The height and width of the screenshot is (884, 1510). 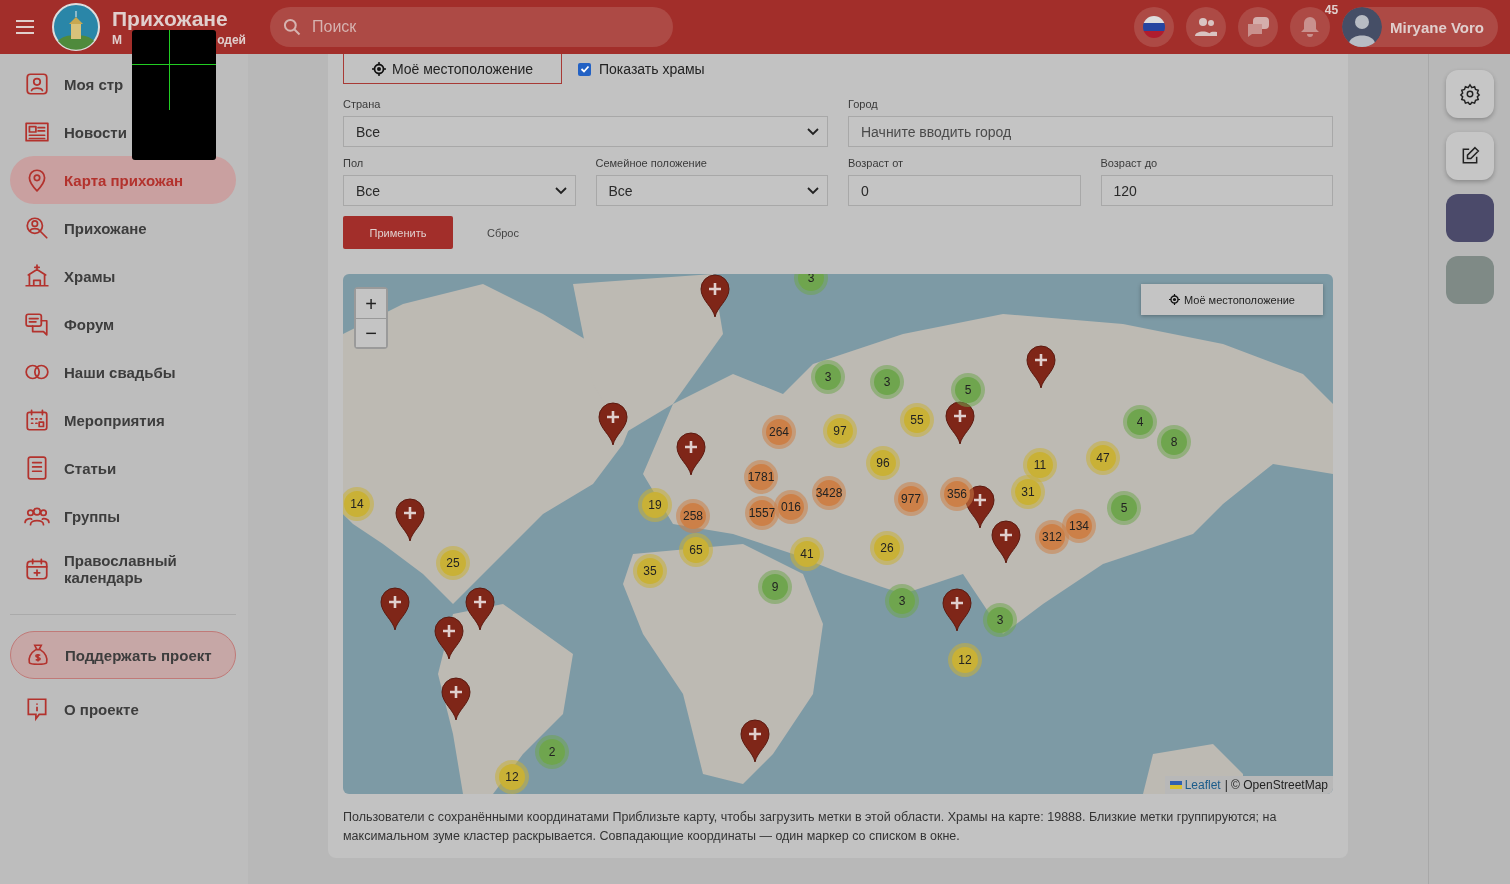 I want to click on app-subtitle: М, so click(x=117, y=39).